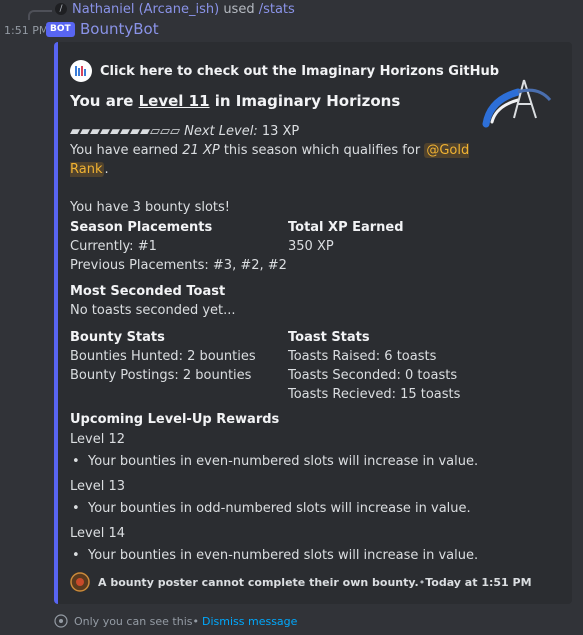 The image size is (583, 635). What do you see at coordinates (126, 150) in the screenshot?
I see `earned-prefix: You have earned` at bounding box center [126, 150].